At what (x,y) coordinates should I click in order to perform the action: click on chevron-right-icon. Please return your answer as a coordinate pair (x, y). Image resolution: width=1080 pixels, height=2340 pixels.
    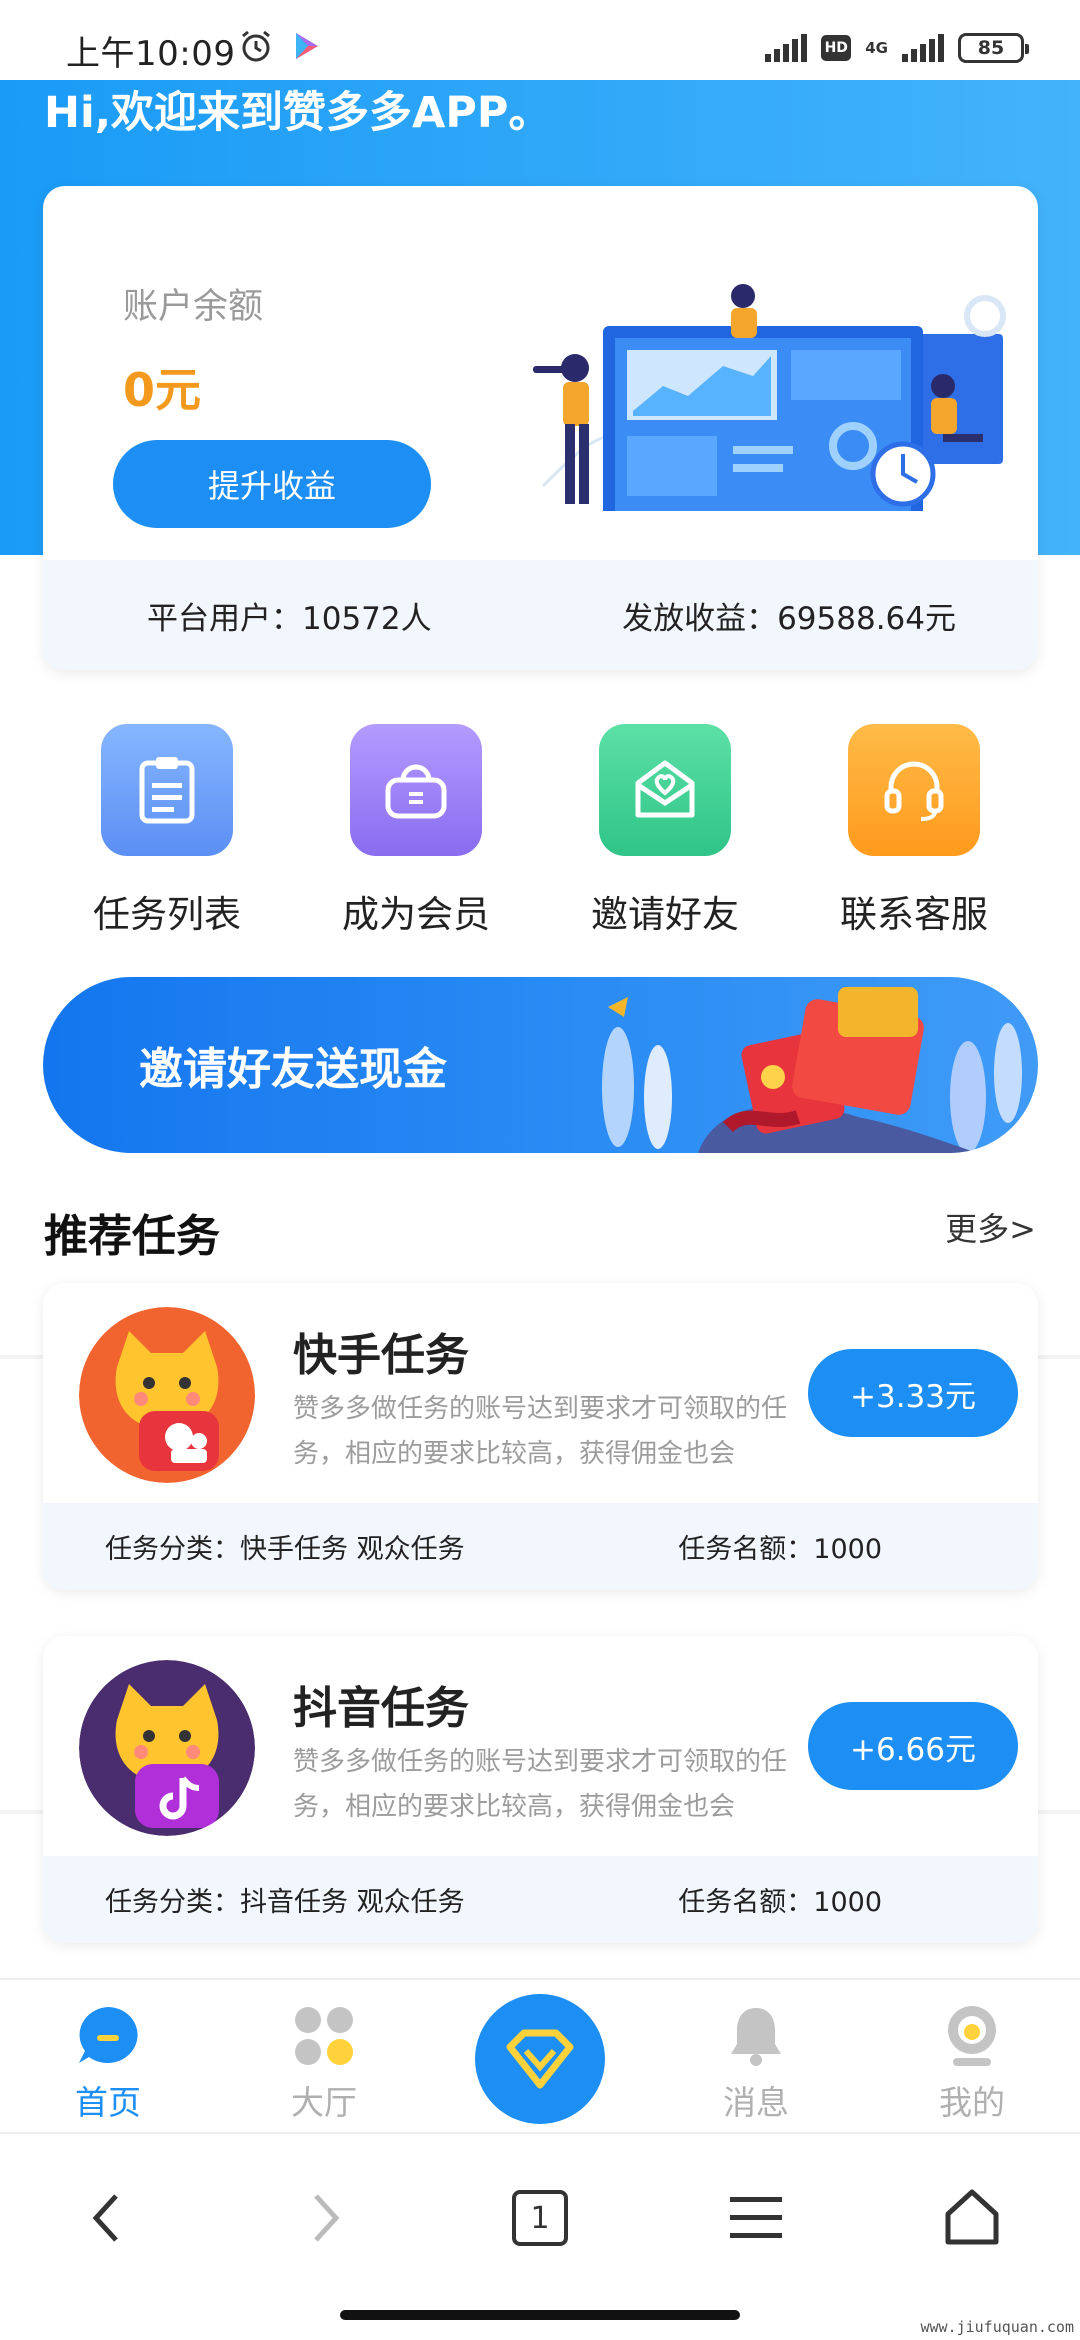
    Looking at the image, I should click on (327, 2218).